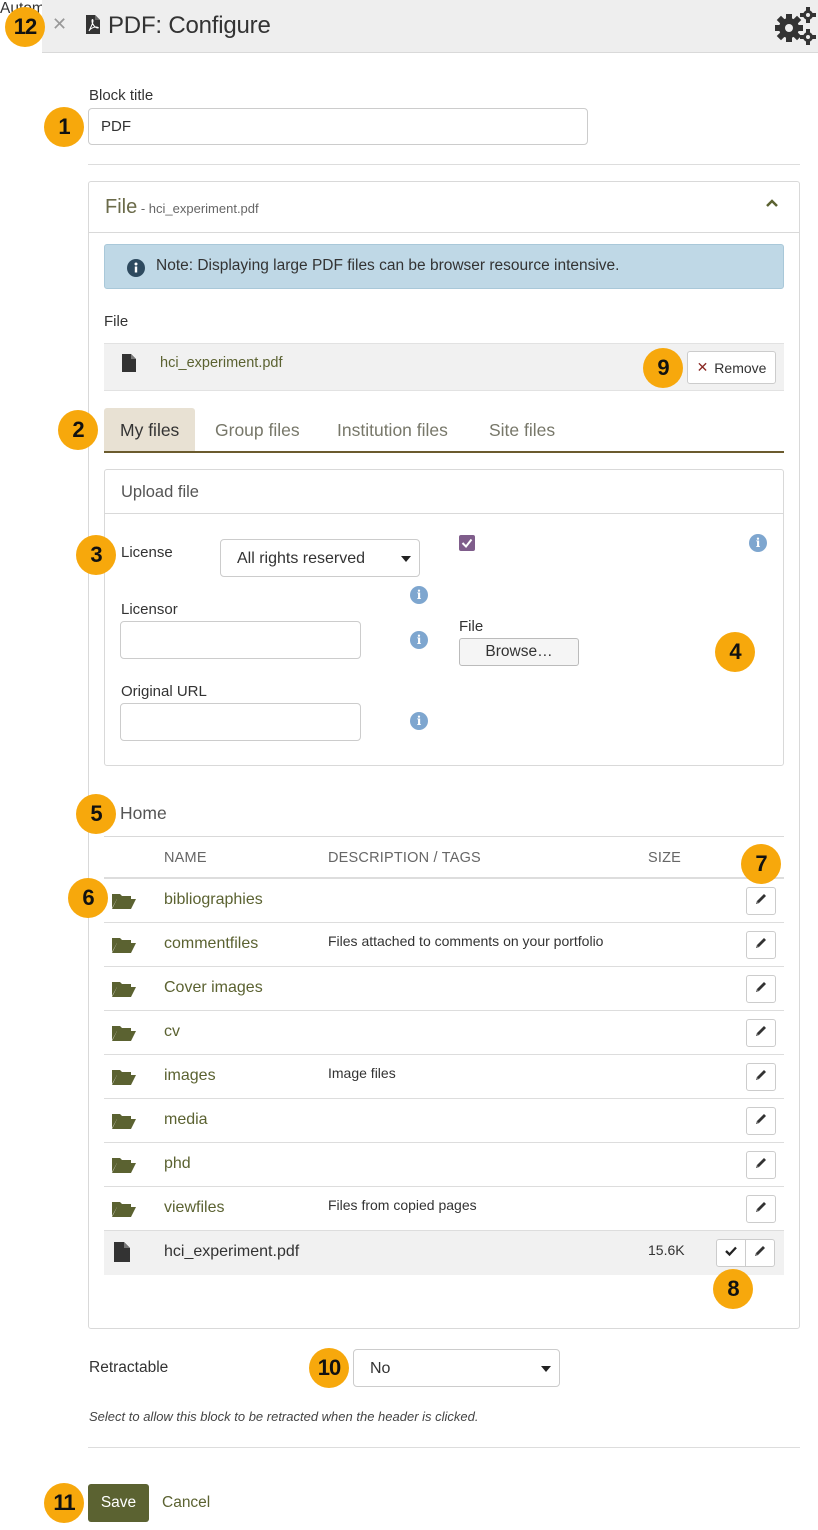 This screenshot has width=818, height=1530. I want to click on upload-file-label: File, so click(471, 626).